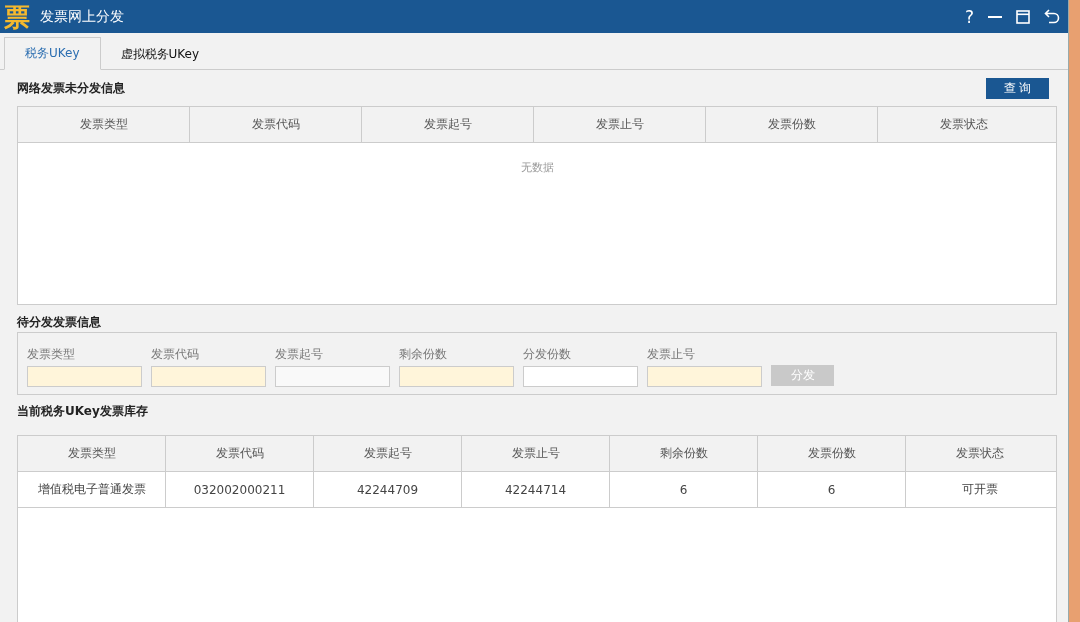 This screenshot has width=1080, height=622. Describe the element at coordinates (92, 489) in the screenshot. I see `table-cell: 增值税电子普通发票` at that location.